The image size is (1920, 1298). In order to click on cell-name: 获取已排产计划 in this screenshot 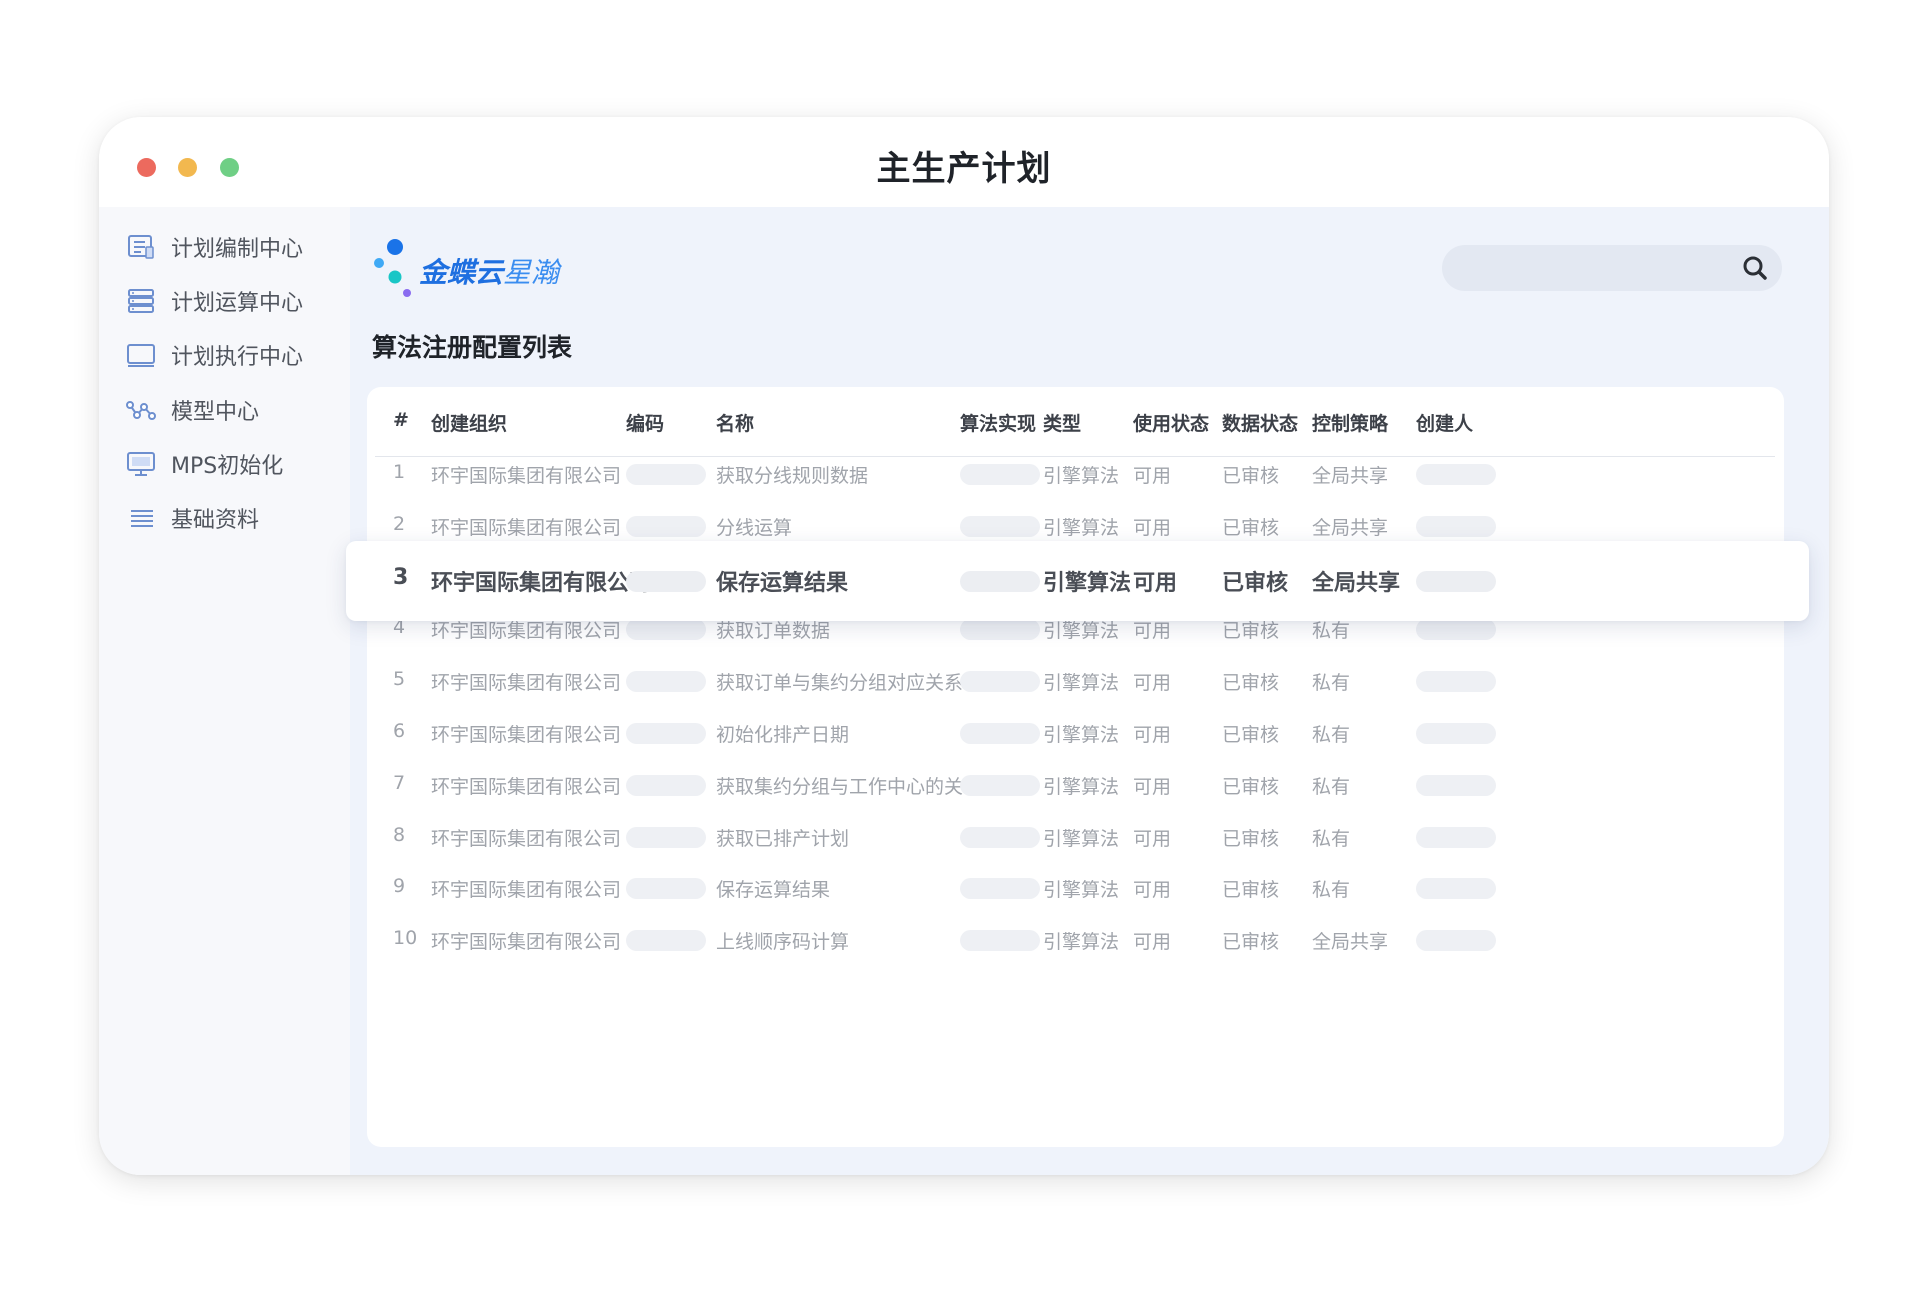, I will do `click(783, 839)`.